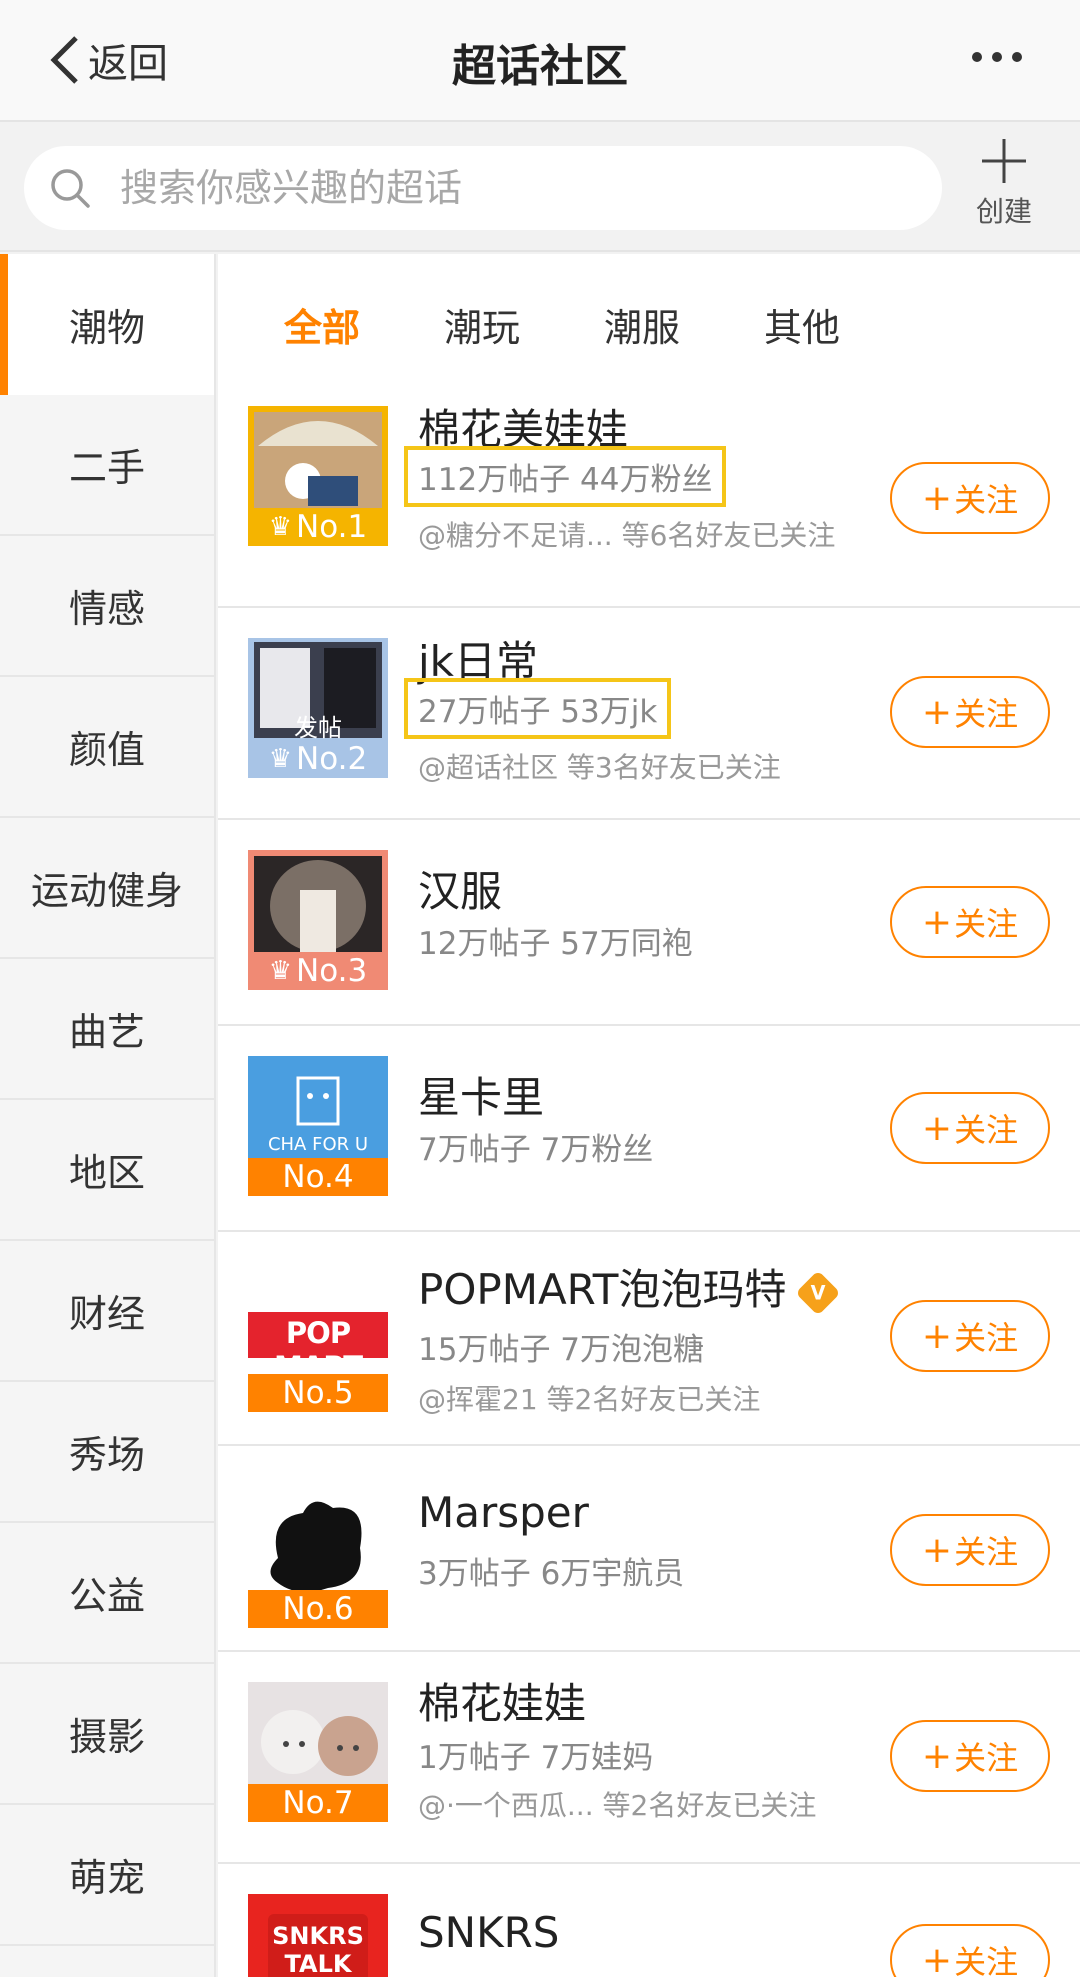 The width and height of the screenshot is (1080, 1977). What do you see at coordinates (318, 1342) in the screenshot?
I see `topic-thumbnail: POP MART No.5` at bounding box center [318, 1342].